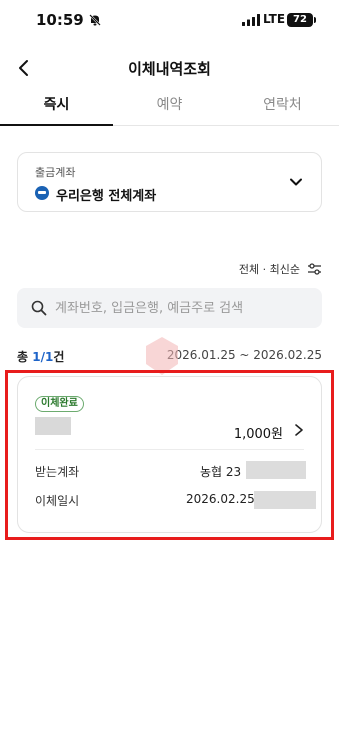 This screenshot has width=339, height=730. I want to click on status-time: 10:59, so click(60, 20).